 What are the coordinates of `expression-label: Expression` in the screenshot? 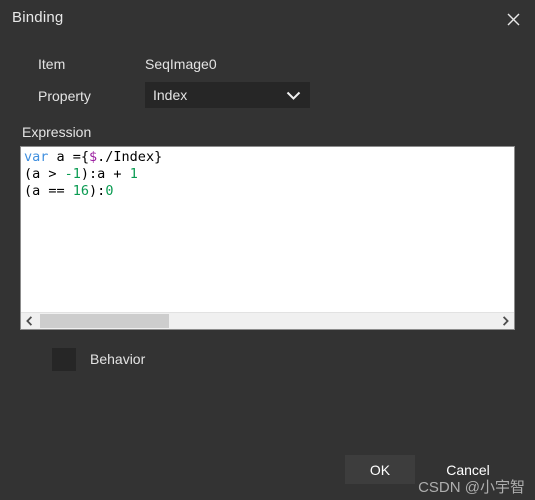 It's located at (57, 132).